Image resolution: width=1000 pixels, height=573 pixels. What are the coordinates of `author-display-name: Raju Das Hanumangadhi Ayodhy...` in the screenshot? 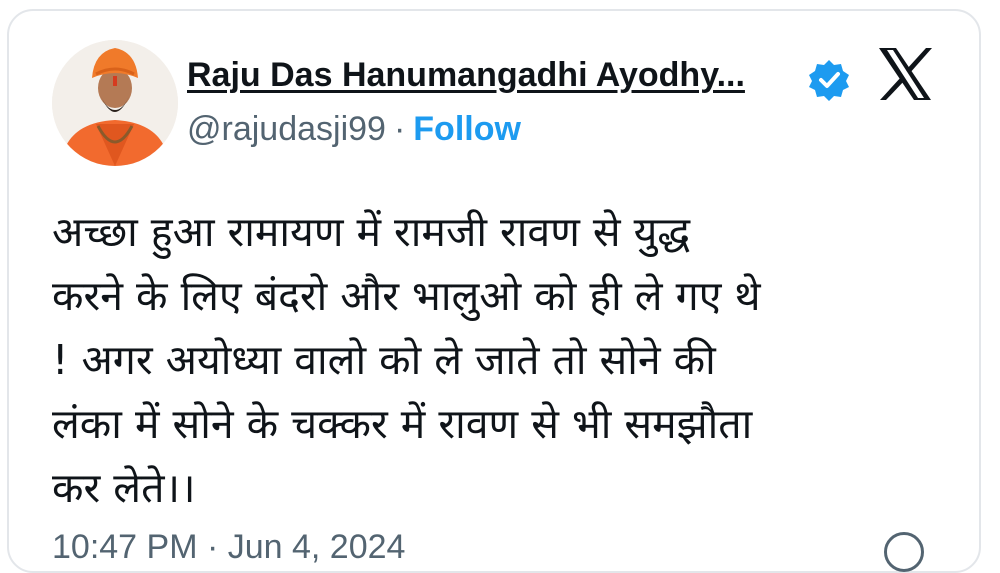 It's located at (466, 75).